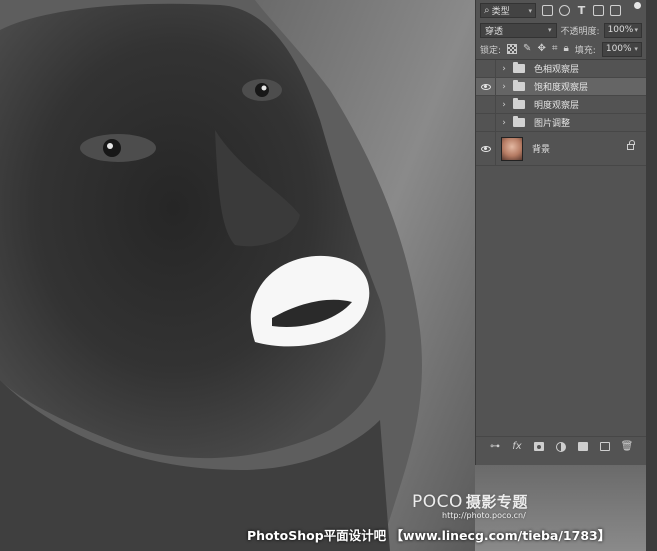 This screenshot has height=551, width=657. I want to click on lock-move-icon: ✥, so click(541, 49).